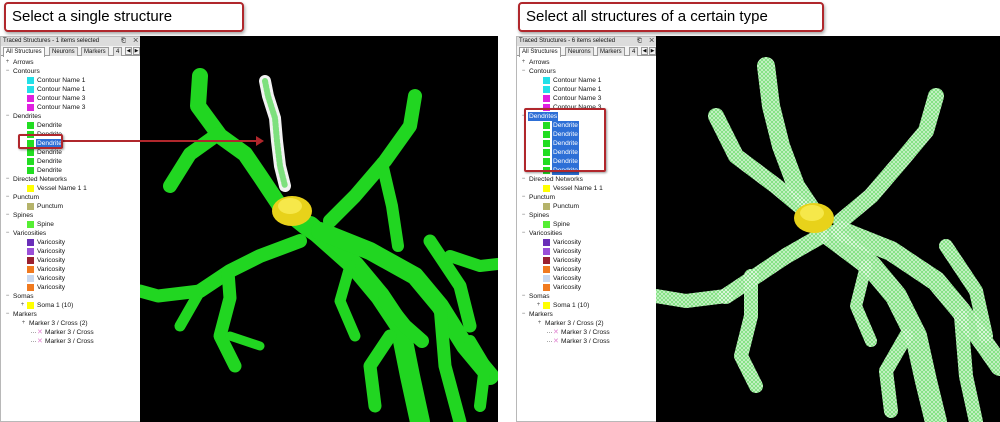 The height and width of the screenshot is (422, 1000). What do you see at coordinates (579, 51) in the screenshot?
I see `tab-neurons: Neurons` at bounding box center [579, 51].